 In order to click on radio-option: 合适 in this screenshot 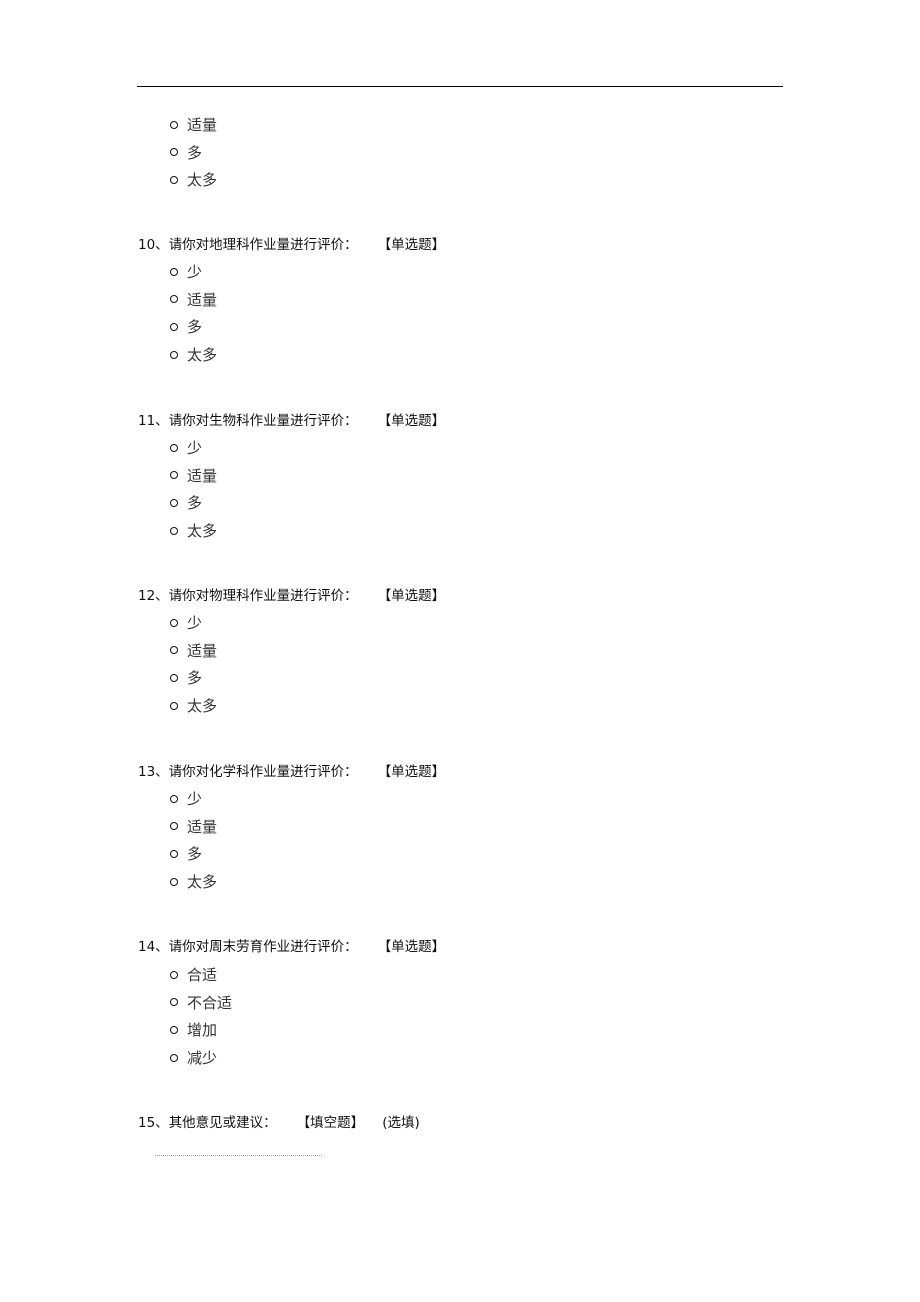, I will do `click(201, 975)`.